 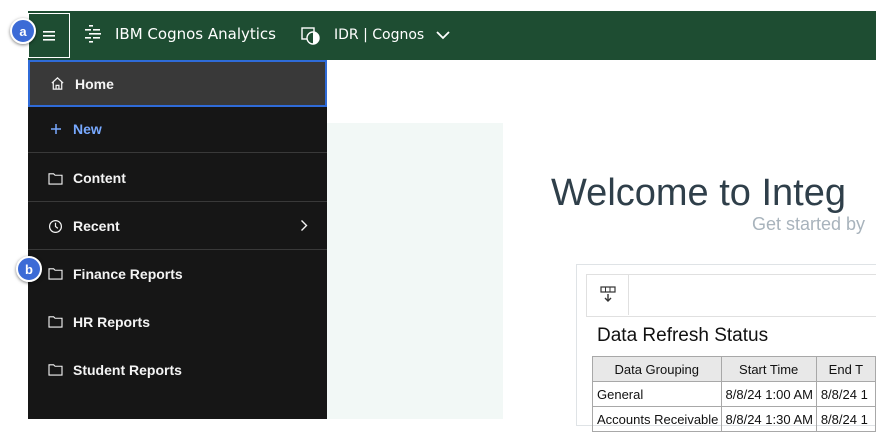 I want to click on column-header: Start Time, so click(x=768, y=369).